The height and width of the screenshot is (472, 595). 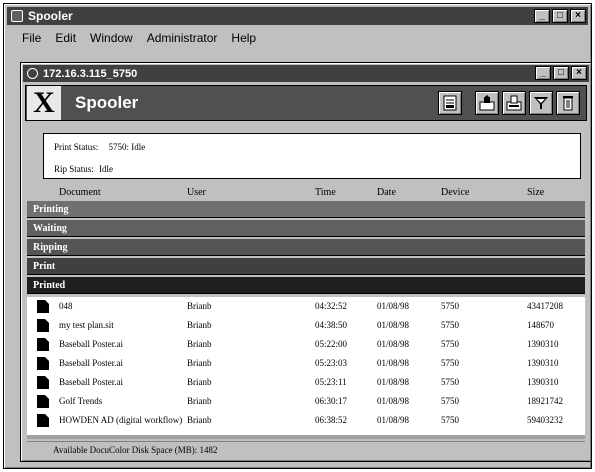 I want to click on minimize-button: _, so click(x=542, y=16).